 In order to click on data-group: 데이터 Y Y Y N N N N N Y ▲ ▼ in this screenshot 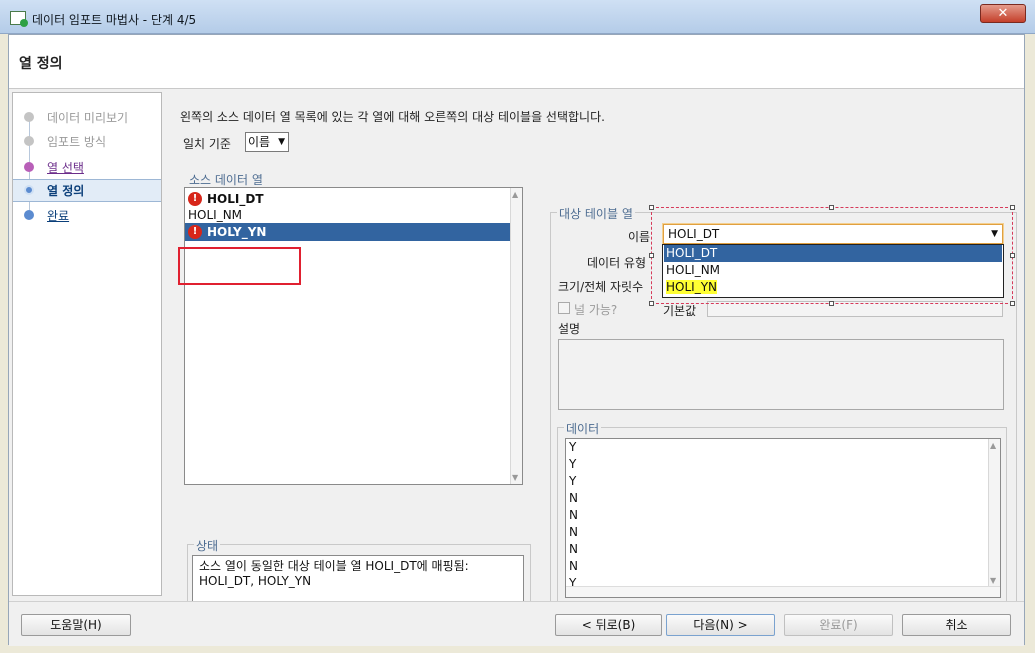, I will do `click(782, 518)`.